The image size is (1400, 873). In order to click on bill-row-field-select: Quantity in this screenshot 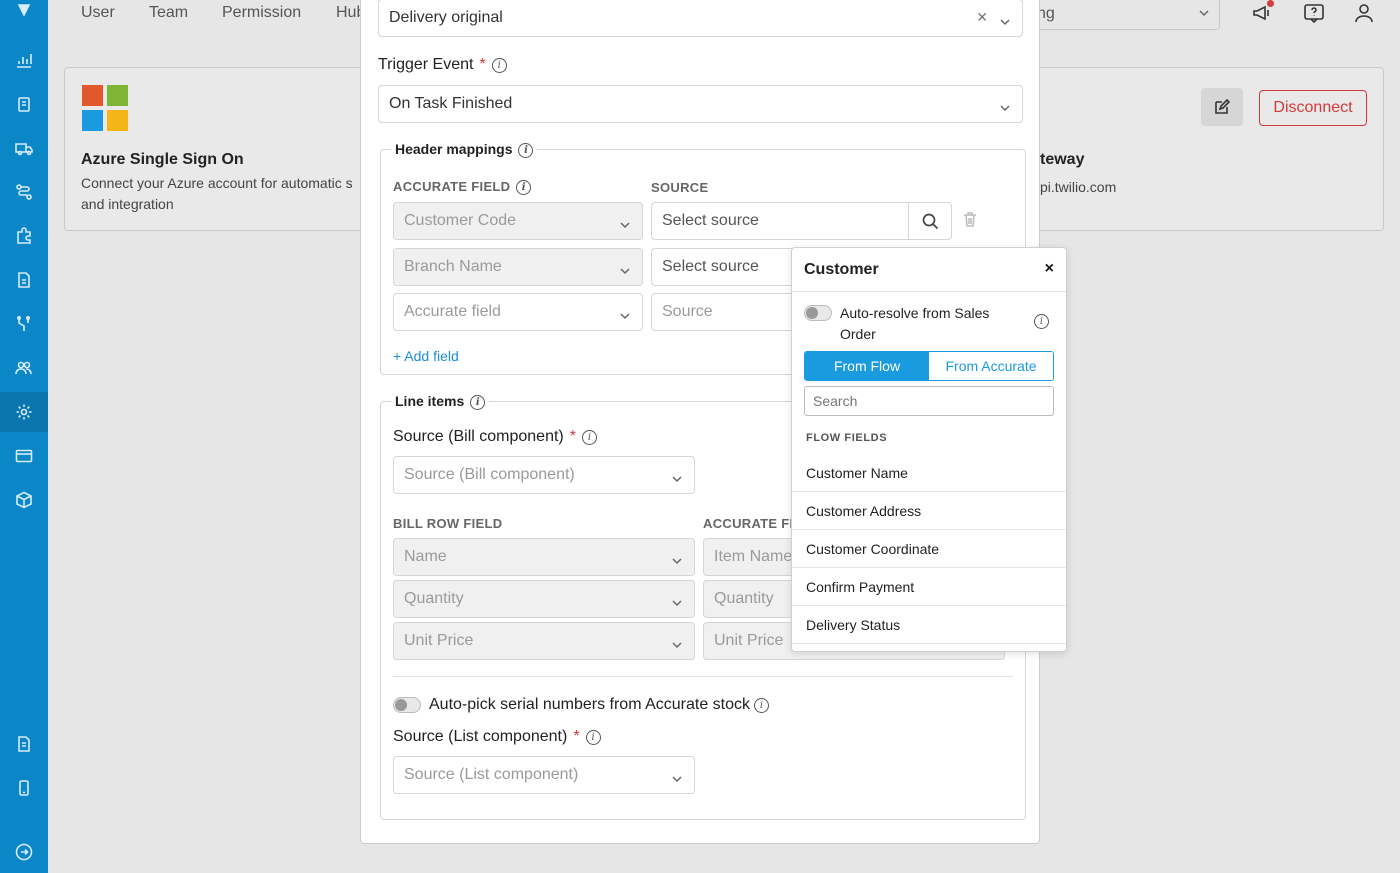, I will do `click(544, 599)`.